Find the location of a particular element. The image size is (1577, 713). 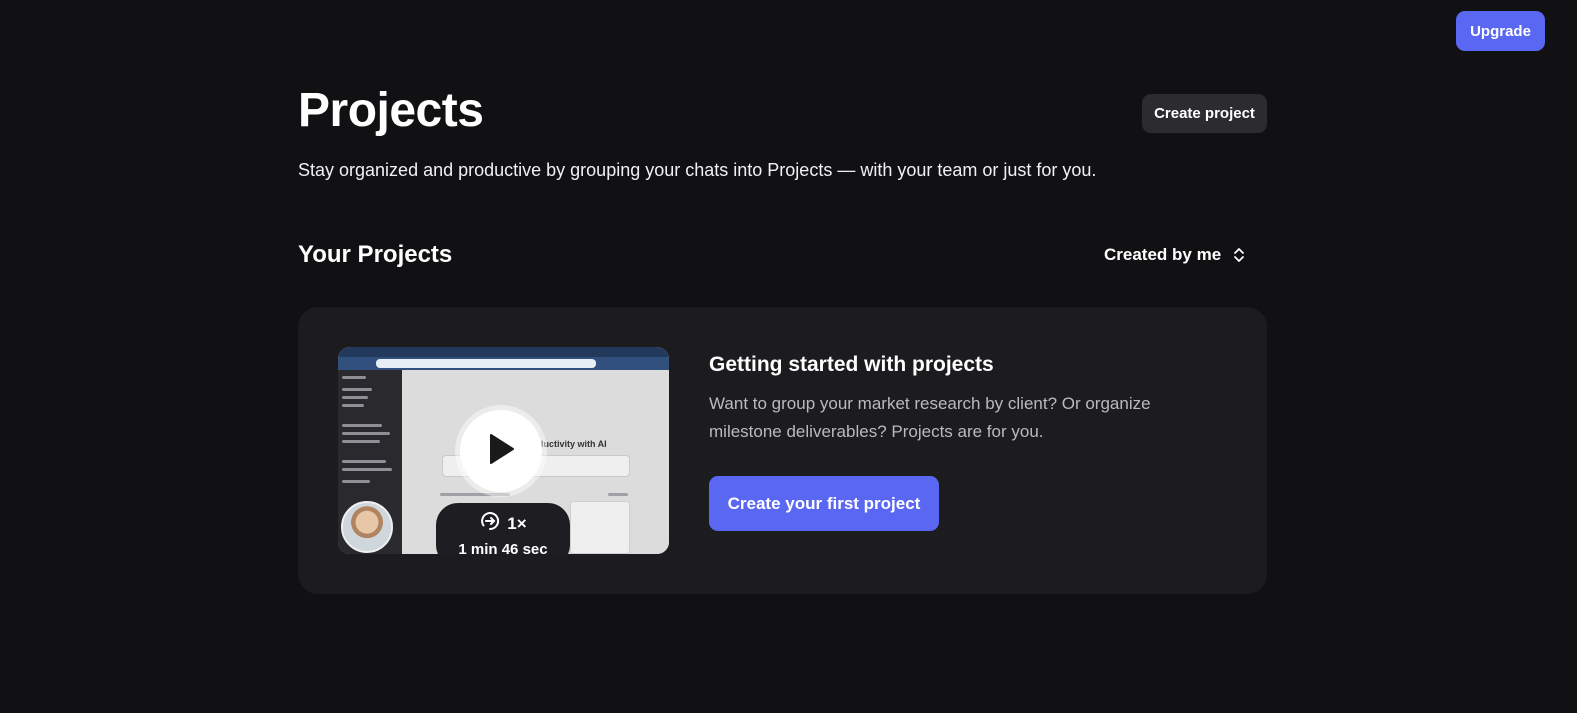

playback-speed-icon is located at coordinates (490, 523).